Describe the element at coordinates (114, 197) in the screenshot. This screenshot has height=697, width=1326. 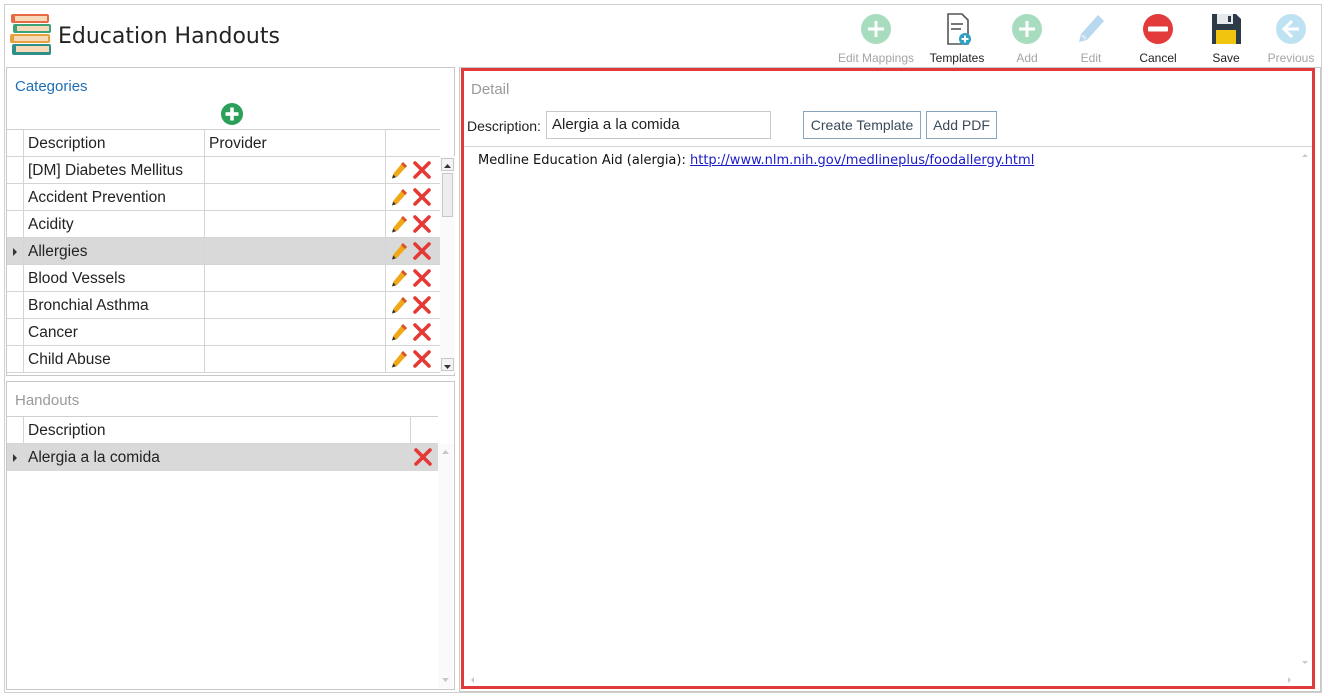
I see `category-description-cell: Accident Prevention` at that location.